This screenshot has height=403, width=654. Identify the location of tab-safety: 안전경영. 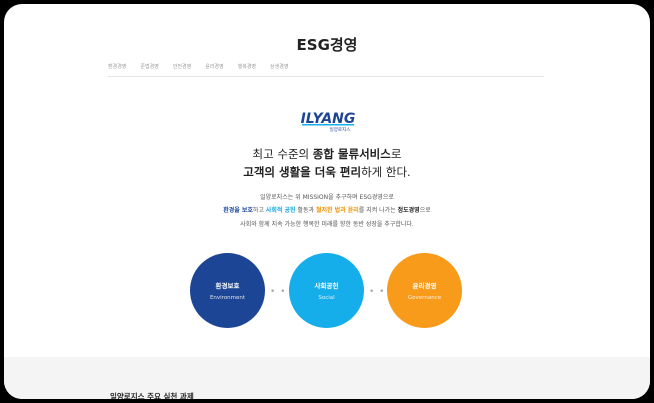
(182, 66).